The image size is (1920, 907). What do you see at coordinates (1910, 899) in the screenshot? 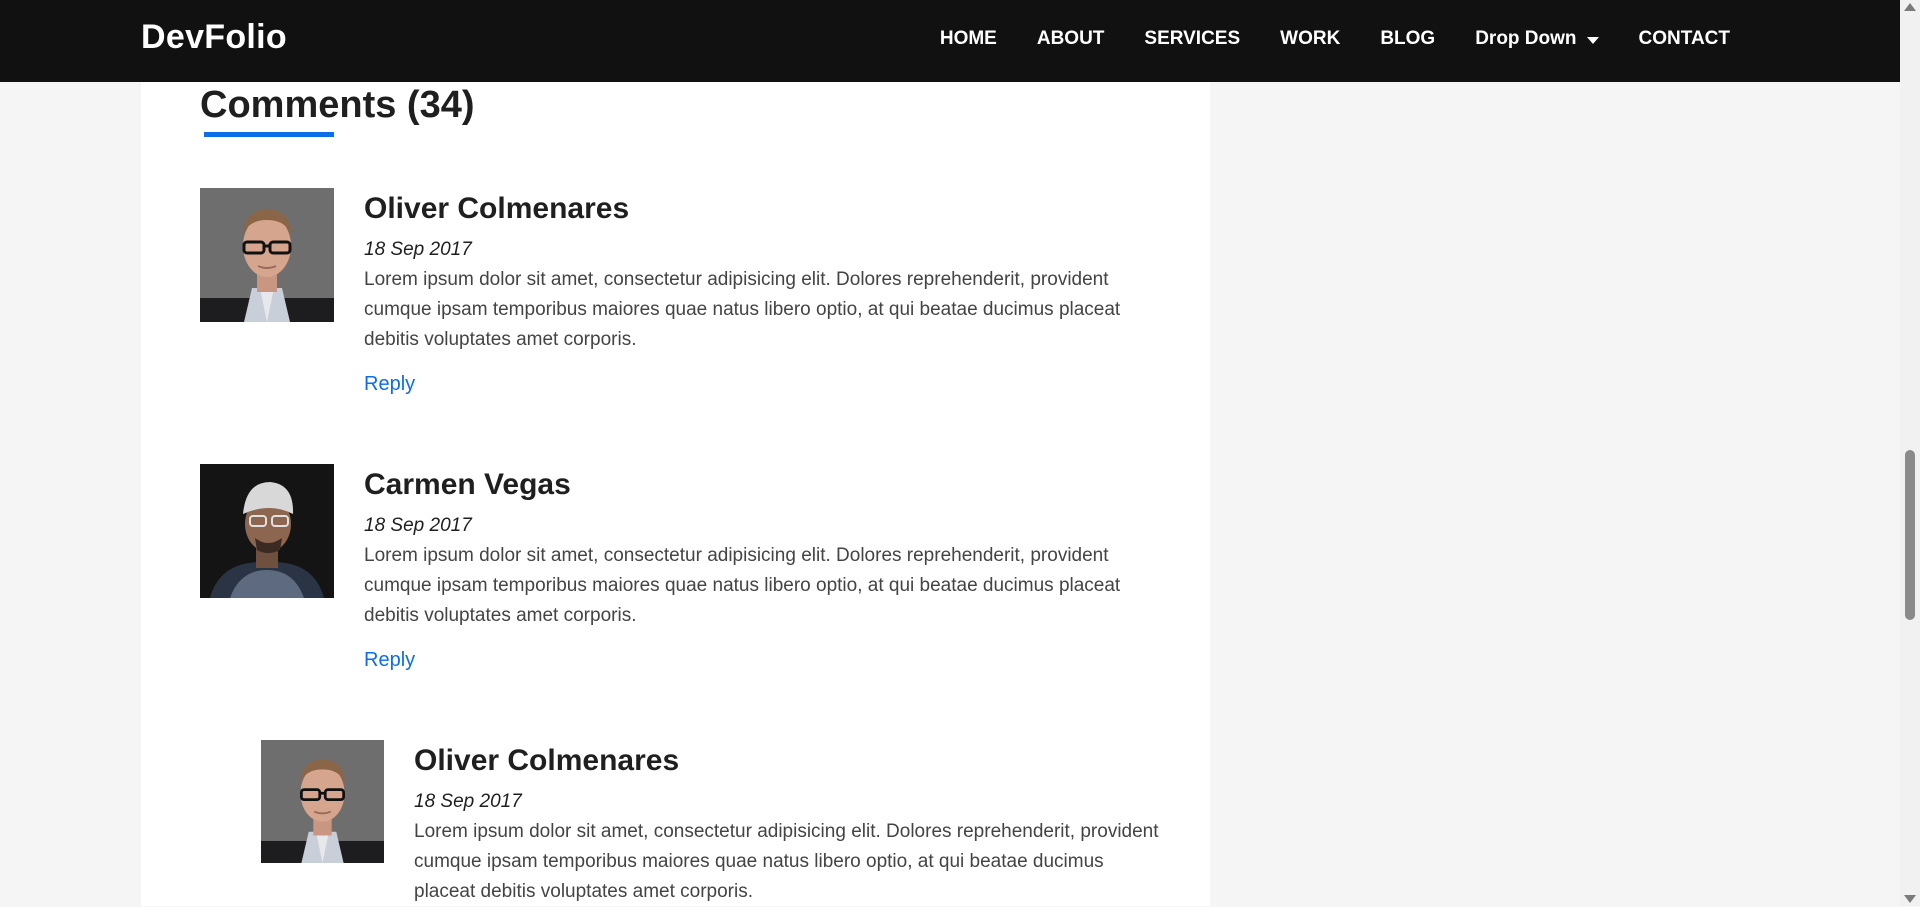
I see `scroll-down-arrow-icon` at bounding box center [1910, 899].